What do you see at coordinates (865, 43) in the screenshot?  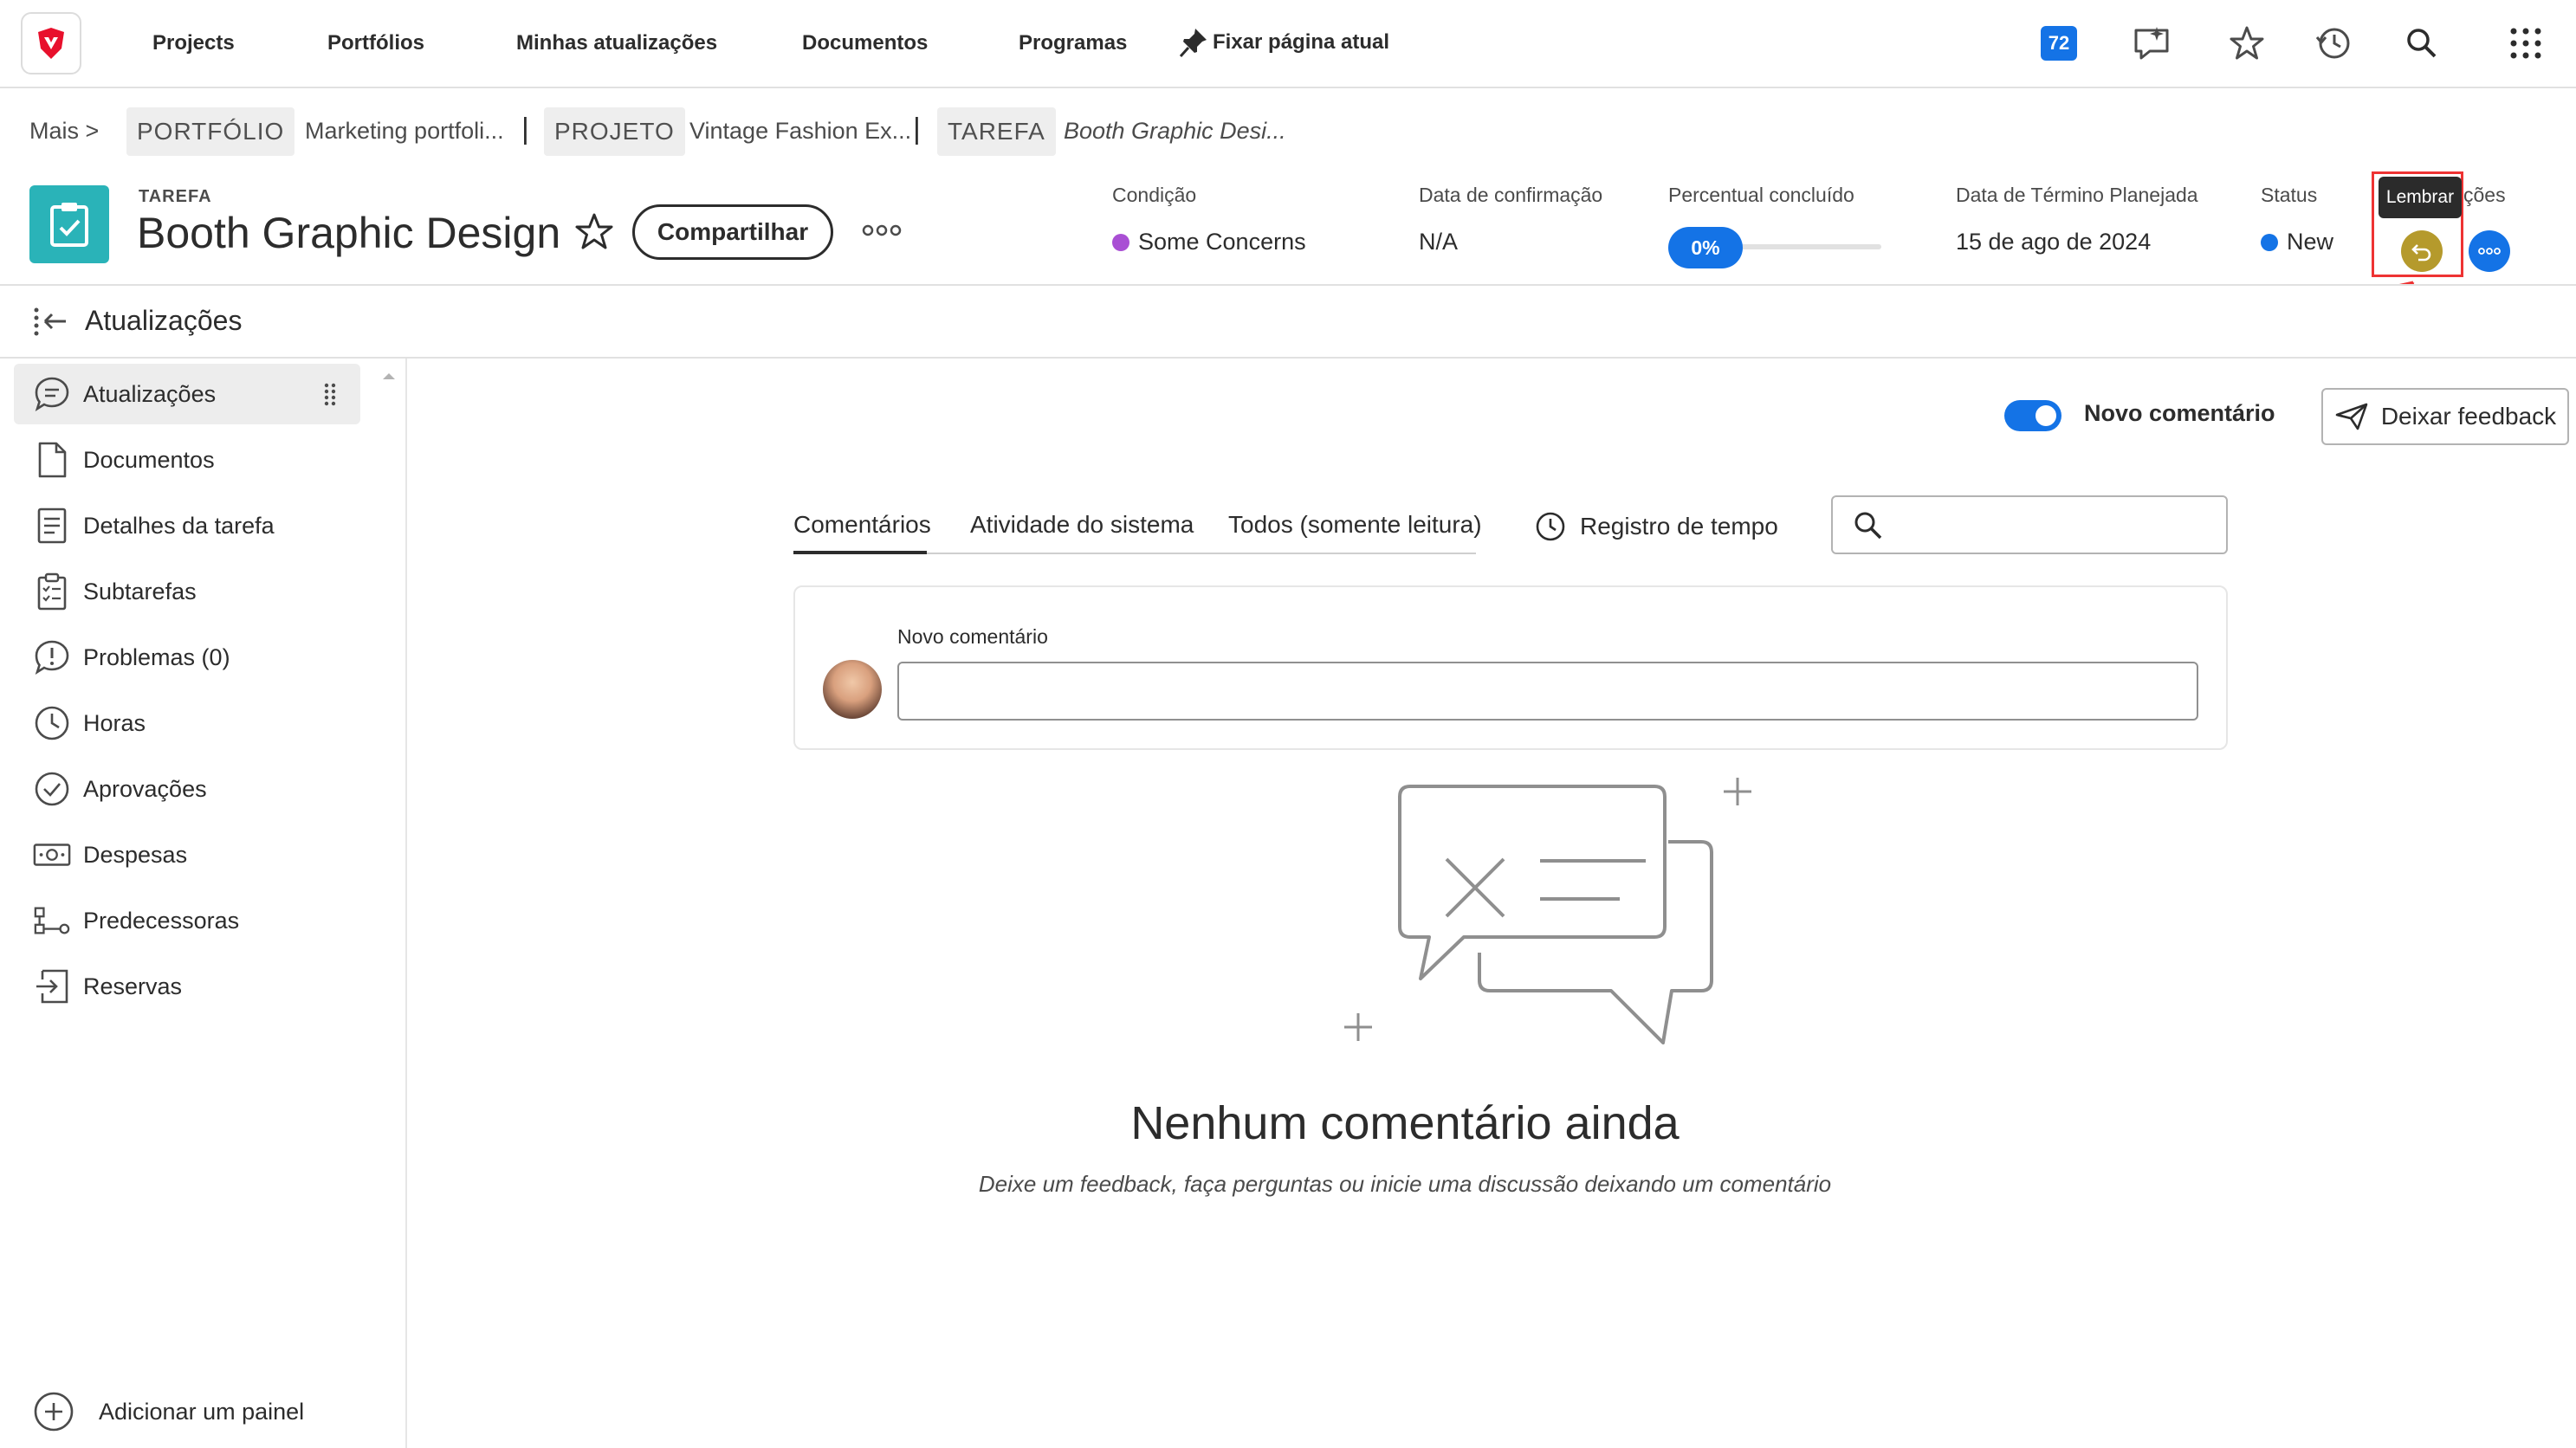 I see `nav-documents: Documentos` at bounding box center [865, 43].